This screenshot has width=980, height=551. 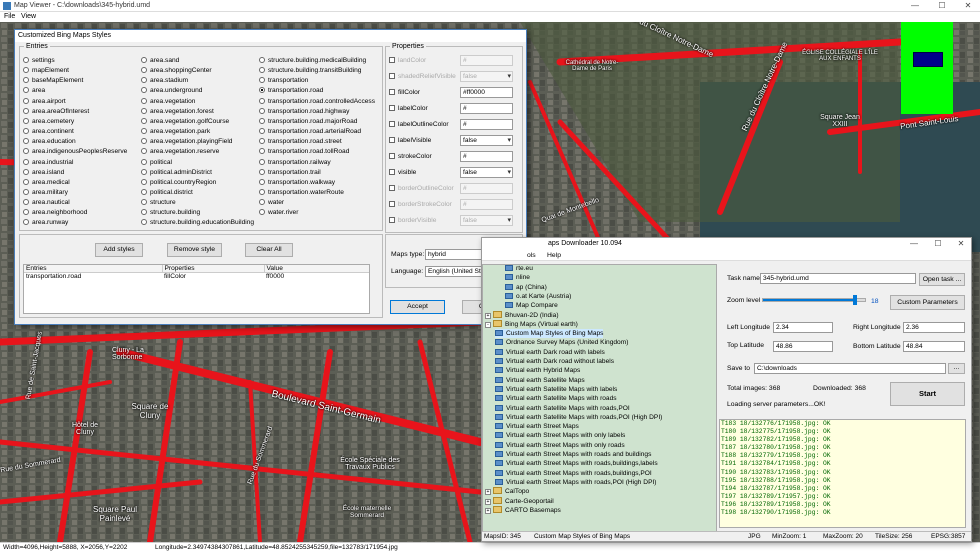 I want to click on entry-radio: area.stadium, so click(x=164, y=81).